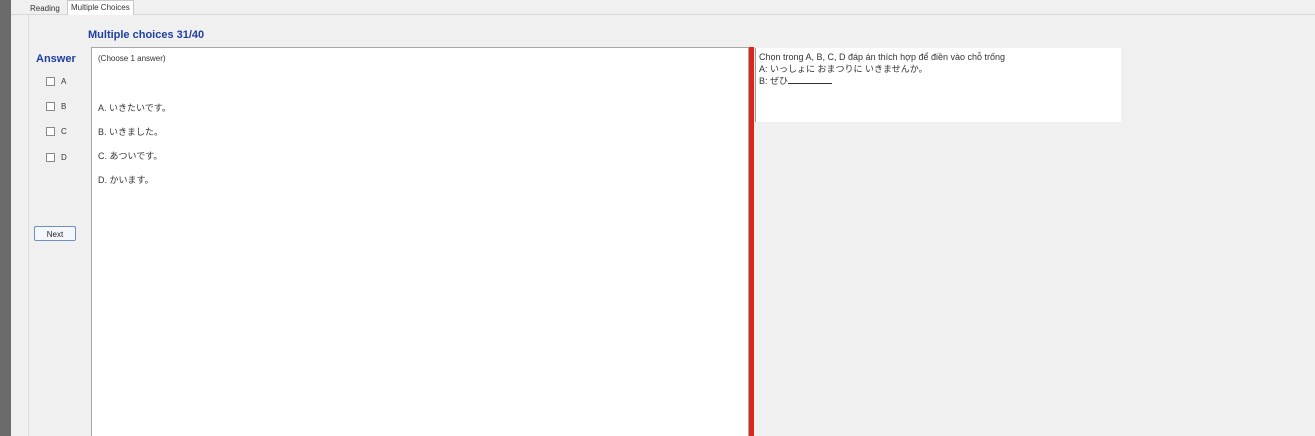  What do you see at coordinates (132, 58) in the screenshot?
I see `question-instruction: (Choose 1 answer)` at bounding box center [132, 58].